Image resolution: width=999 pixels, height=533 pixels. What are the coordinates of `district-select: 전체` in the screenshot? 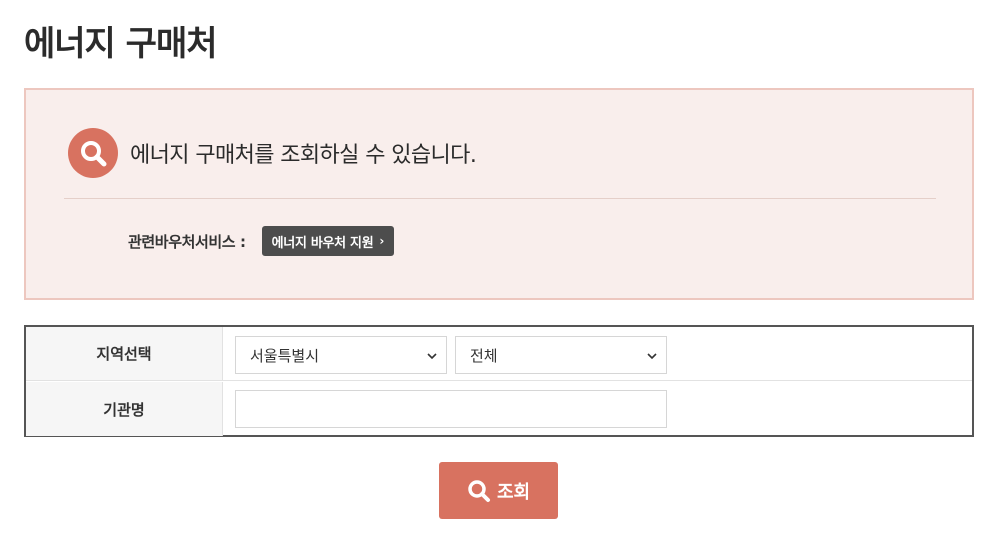 It's located at (561, 355).